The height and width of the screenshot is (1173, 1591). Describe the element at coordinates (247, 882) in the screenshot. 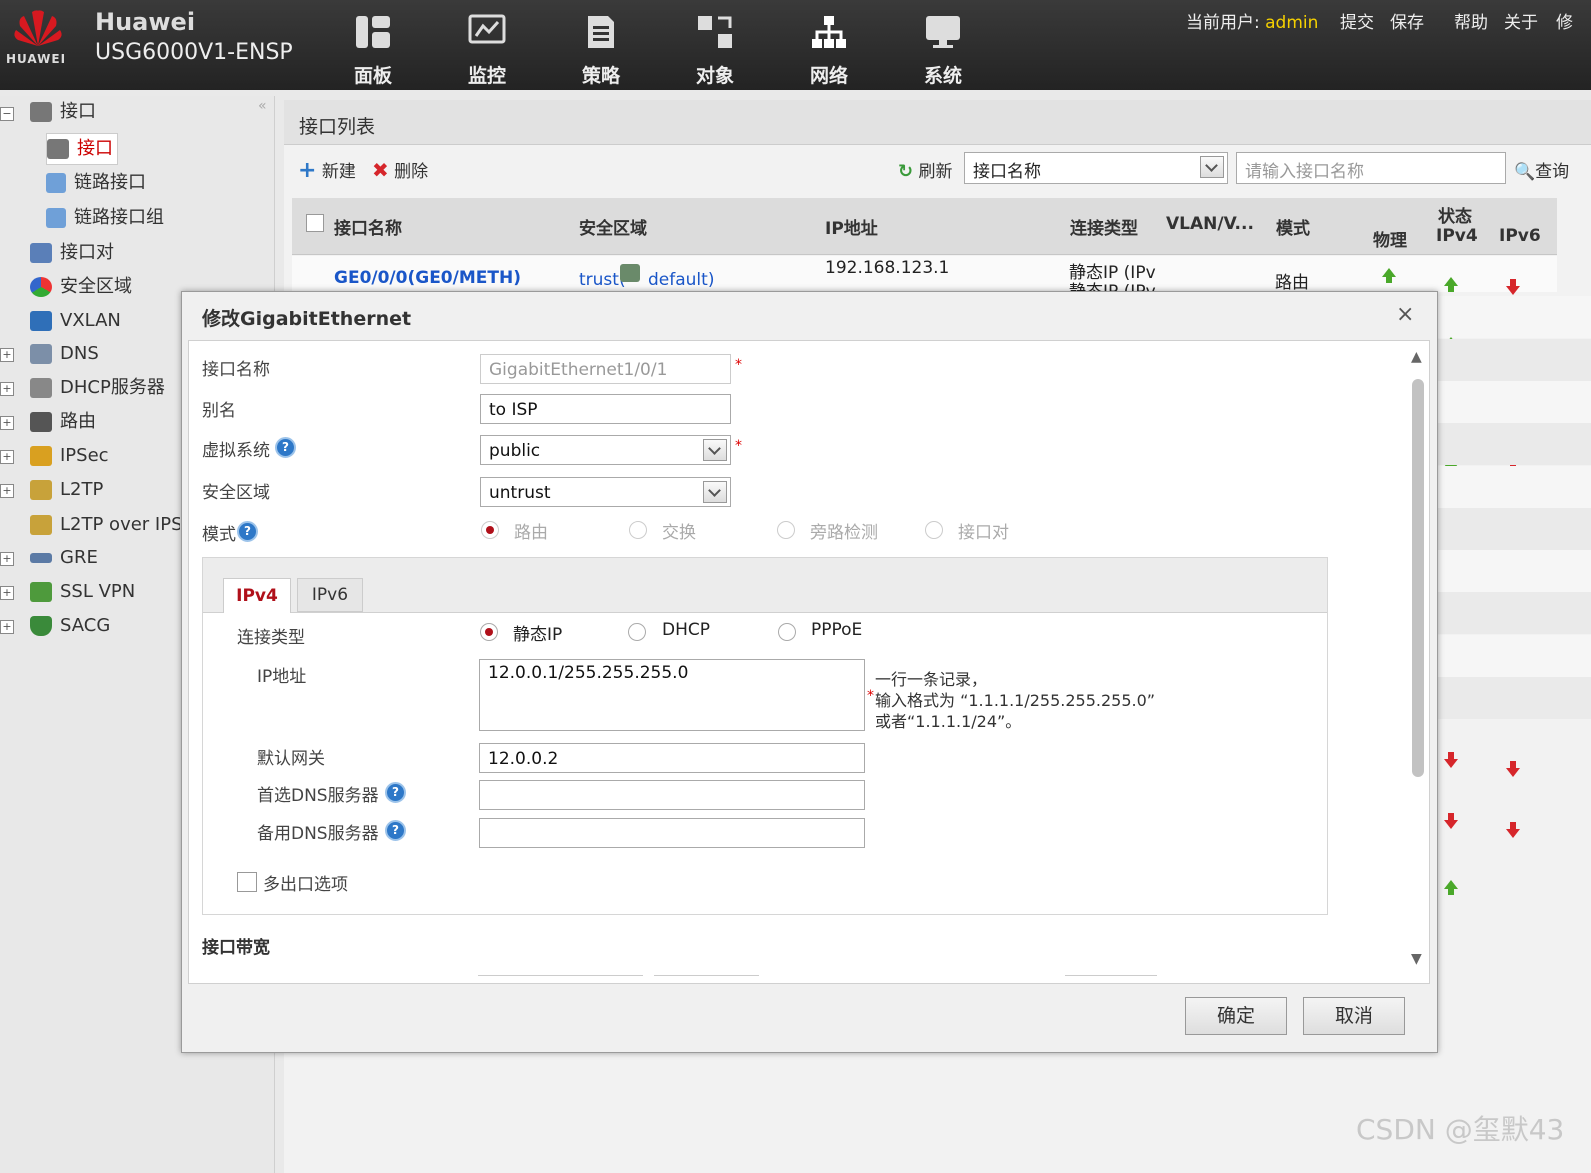

I see `multi-exit-checkbox` at that location.